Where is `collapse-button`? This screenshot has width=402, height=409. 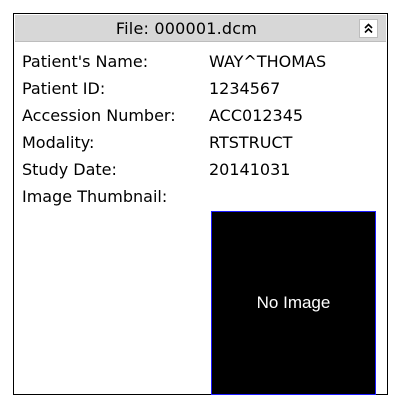
collapse-button is located at coordinates (368, 28).